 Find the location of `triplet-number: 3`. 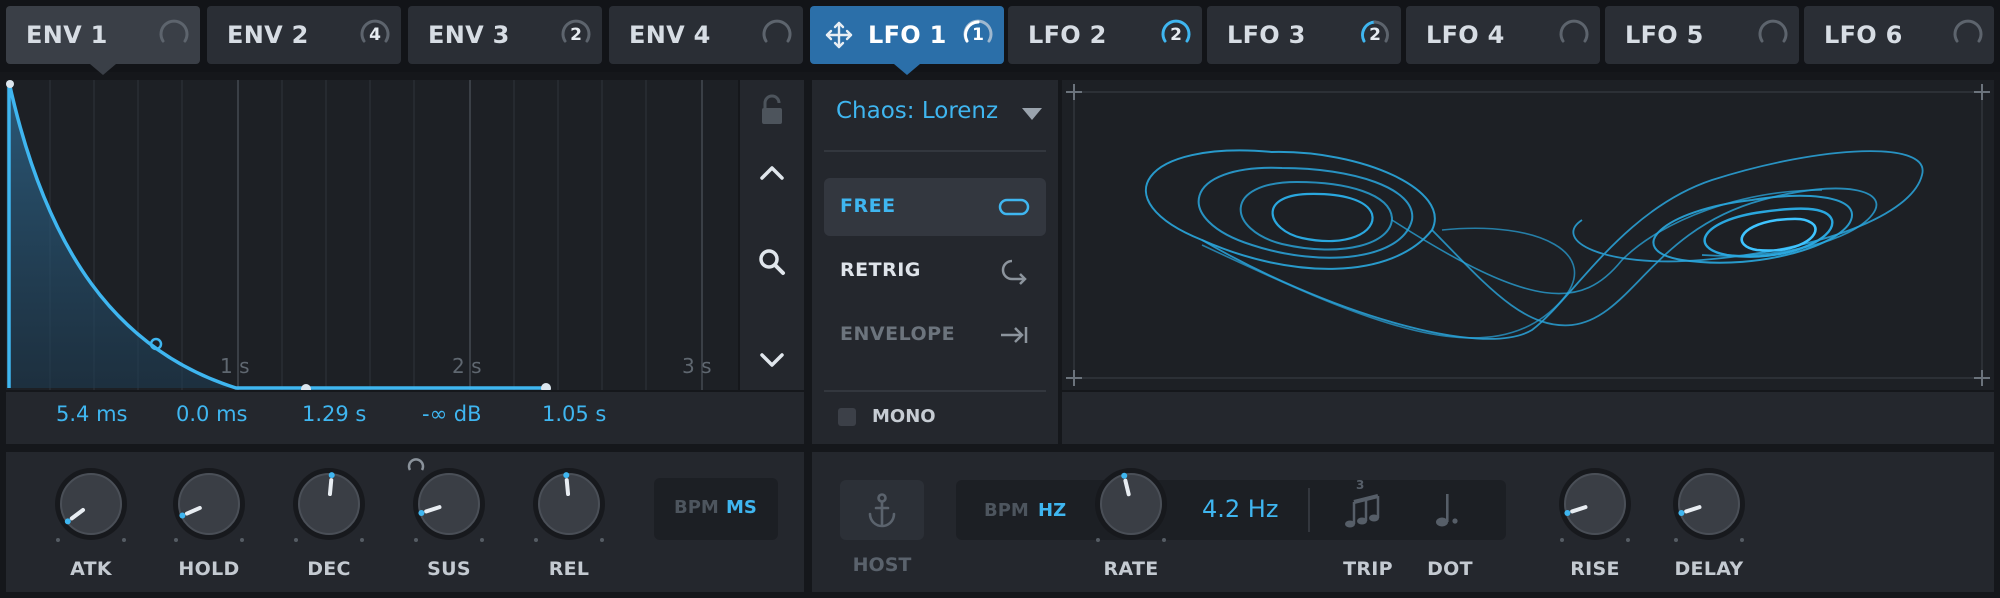

triplet-number: 3 is located at coordinates (1360, 485).